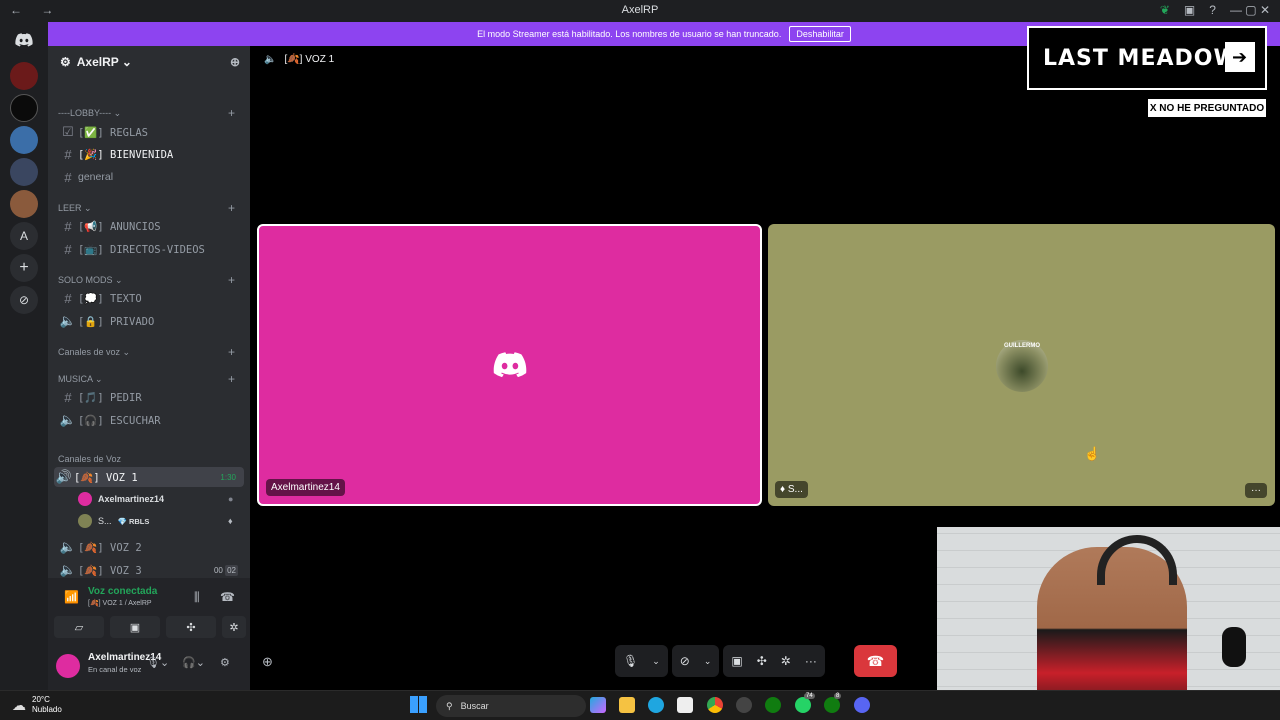  Describe the element at coordinates (47, 709) in the screenshot. I see `weather-desc: Nublado` at that location.